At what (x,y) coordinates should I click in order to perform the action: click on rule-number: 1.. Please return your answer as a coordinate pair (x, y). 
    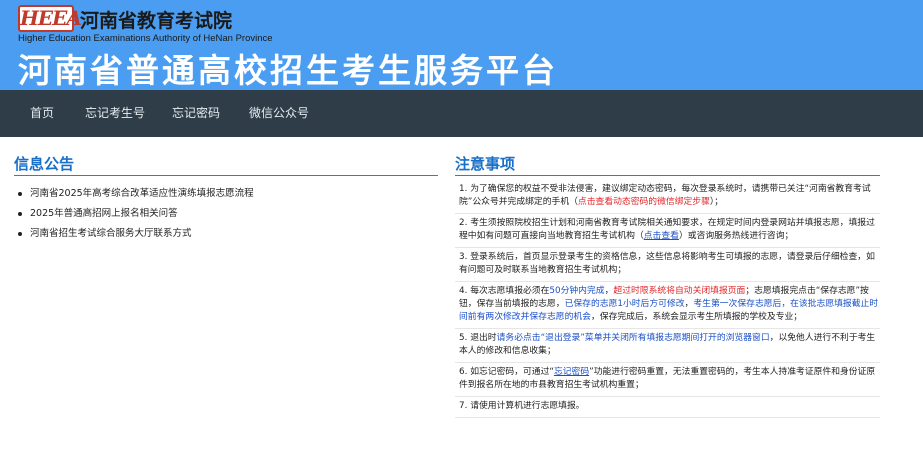
    Looking at the image, I should click on (463, 189).